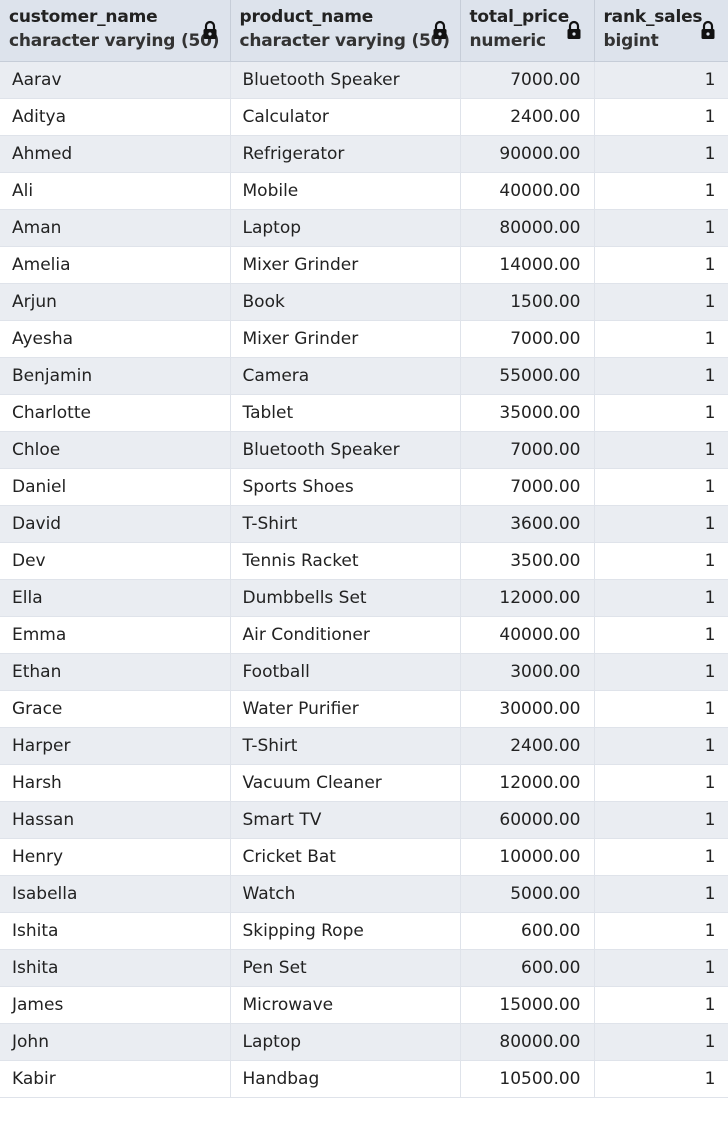 The image size is (728, 1124). What do you see at coordinates (345, 672) in the screenshot?
I see `cell-product-name: Football` at bounding box center [345, 672].